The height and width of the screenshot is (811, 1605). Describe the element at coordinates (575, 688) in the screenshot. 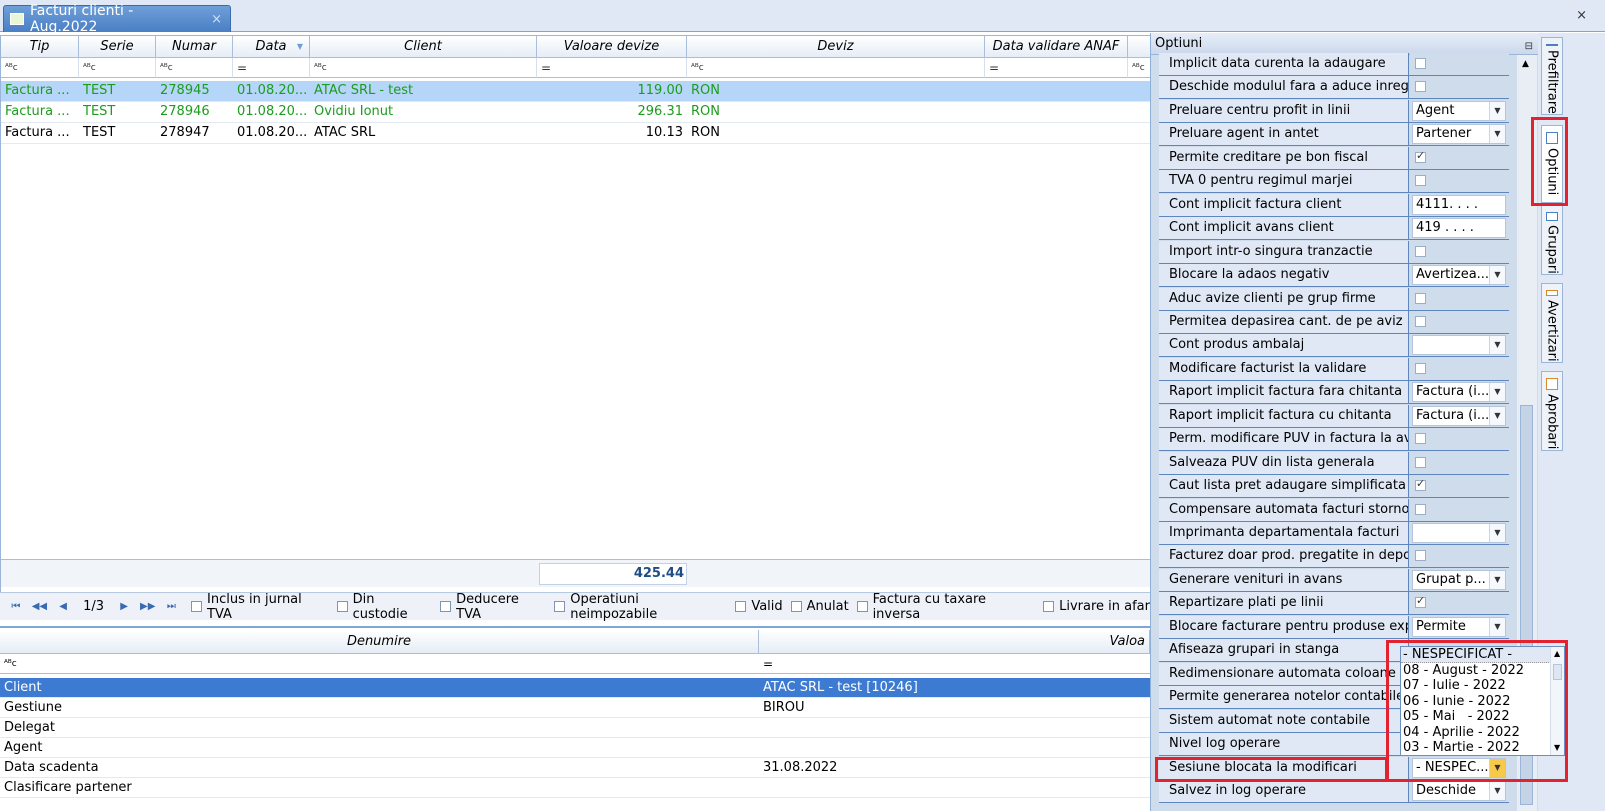

I see `list-item: Client ATAC SRL - test [10246]` at that location.